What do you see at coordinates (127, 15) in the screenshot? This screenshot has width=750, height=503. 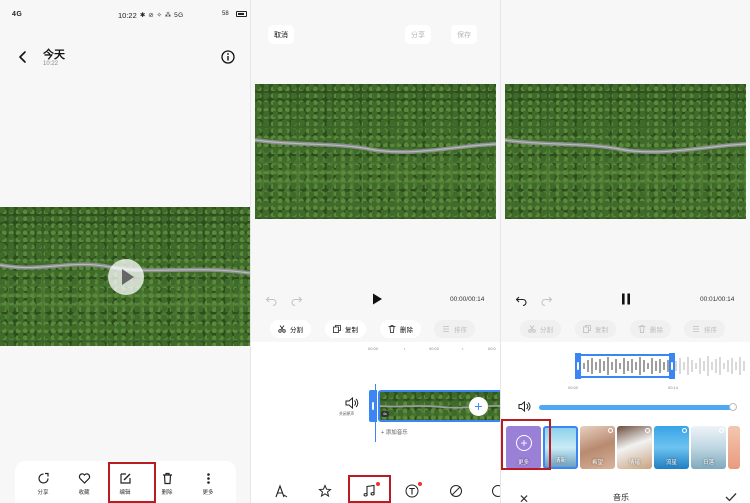 I see `status-time: 10:22` at bounding box center [127, 15].